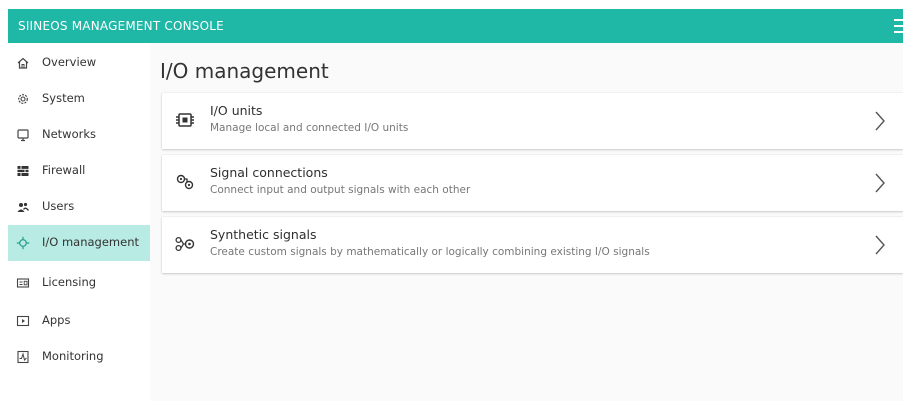 This screenshot has height=401, width=903. I want to click on sidebar-item-system: System, so click(79, 99).